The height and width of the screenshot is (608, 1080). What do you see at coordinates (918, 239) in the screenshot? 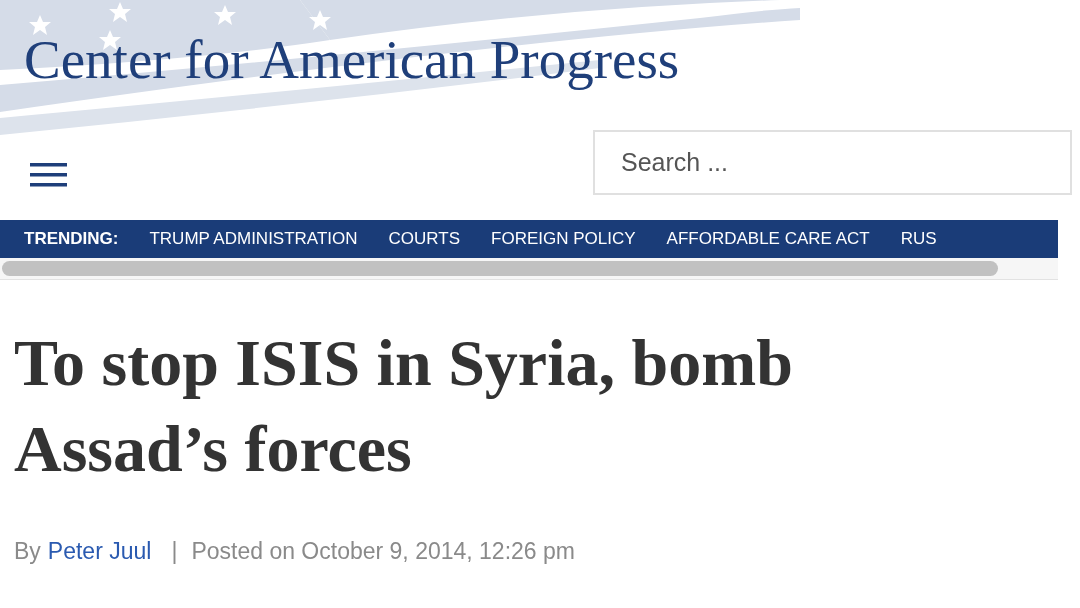
I see `trending-link: RUS` at bounding box center [918, 239].